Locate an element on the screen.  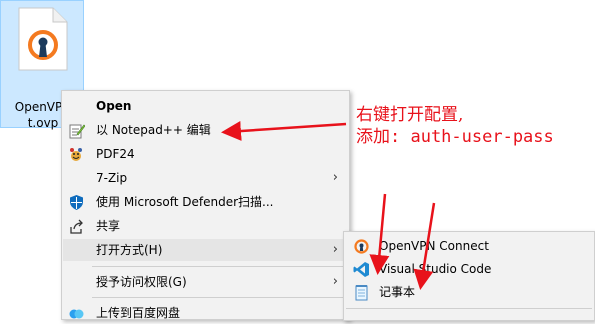
annotation-line2: 添加: auth-user-pass is located at coordinates (455, 137).